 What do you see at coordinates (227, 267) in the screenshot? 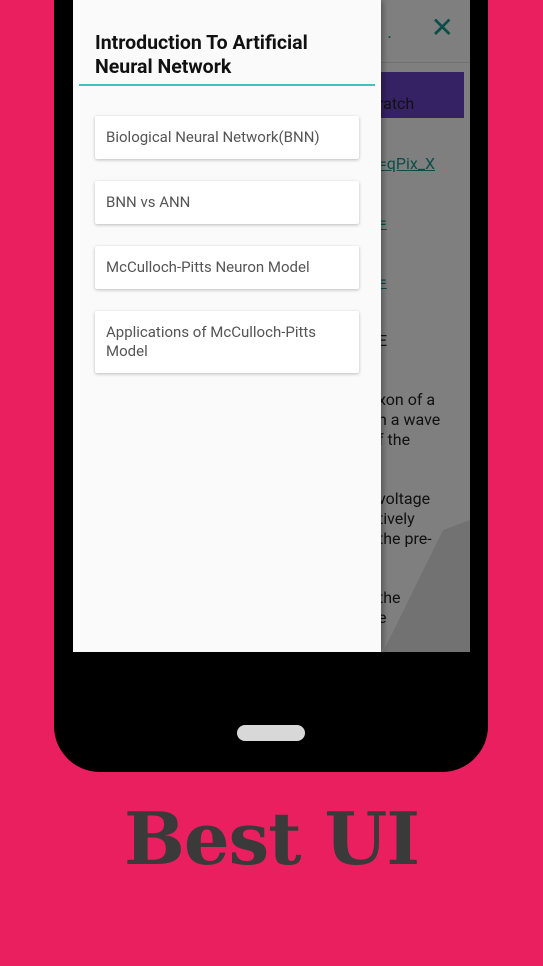
I see `topic-item: McCulloch-Pitts Neuron Model` at bounding box center [227, 267].